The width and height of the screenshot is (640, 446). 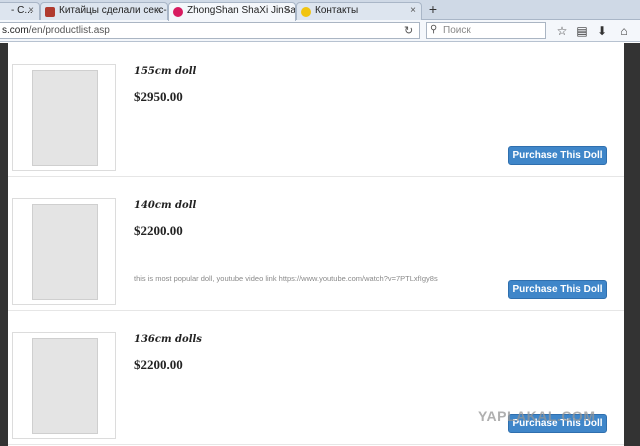 What do you see at coordinates (165, 205) in the screenshot?
I see `product-name: 140cm doll` at bounding box center [165, 205].